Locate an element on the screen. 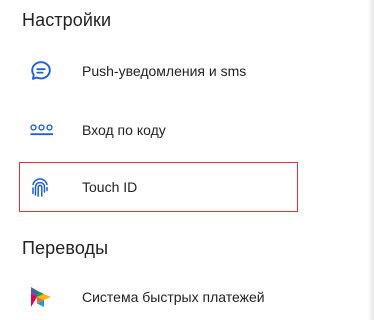 This screenshot has height=320, width=374. menu-item-push-notifications: Push-уведомления и sms is located at coordinates (195, 71).